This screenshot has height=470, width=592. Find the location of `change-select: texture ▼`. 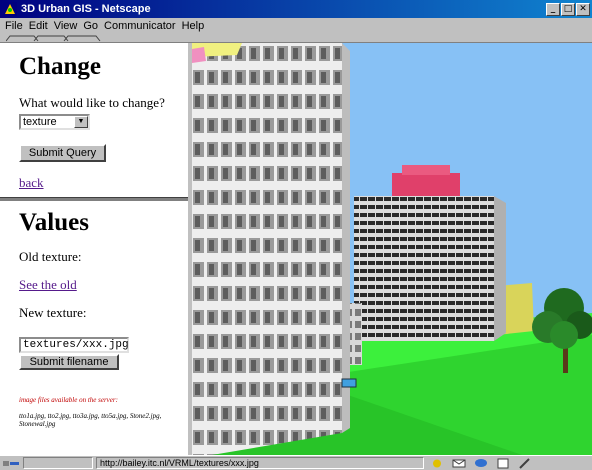

change-select: texture ▼ is located at coordinates (54, 122).